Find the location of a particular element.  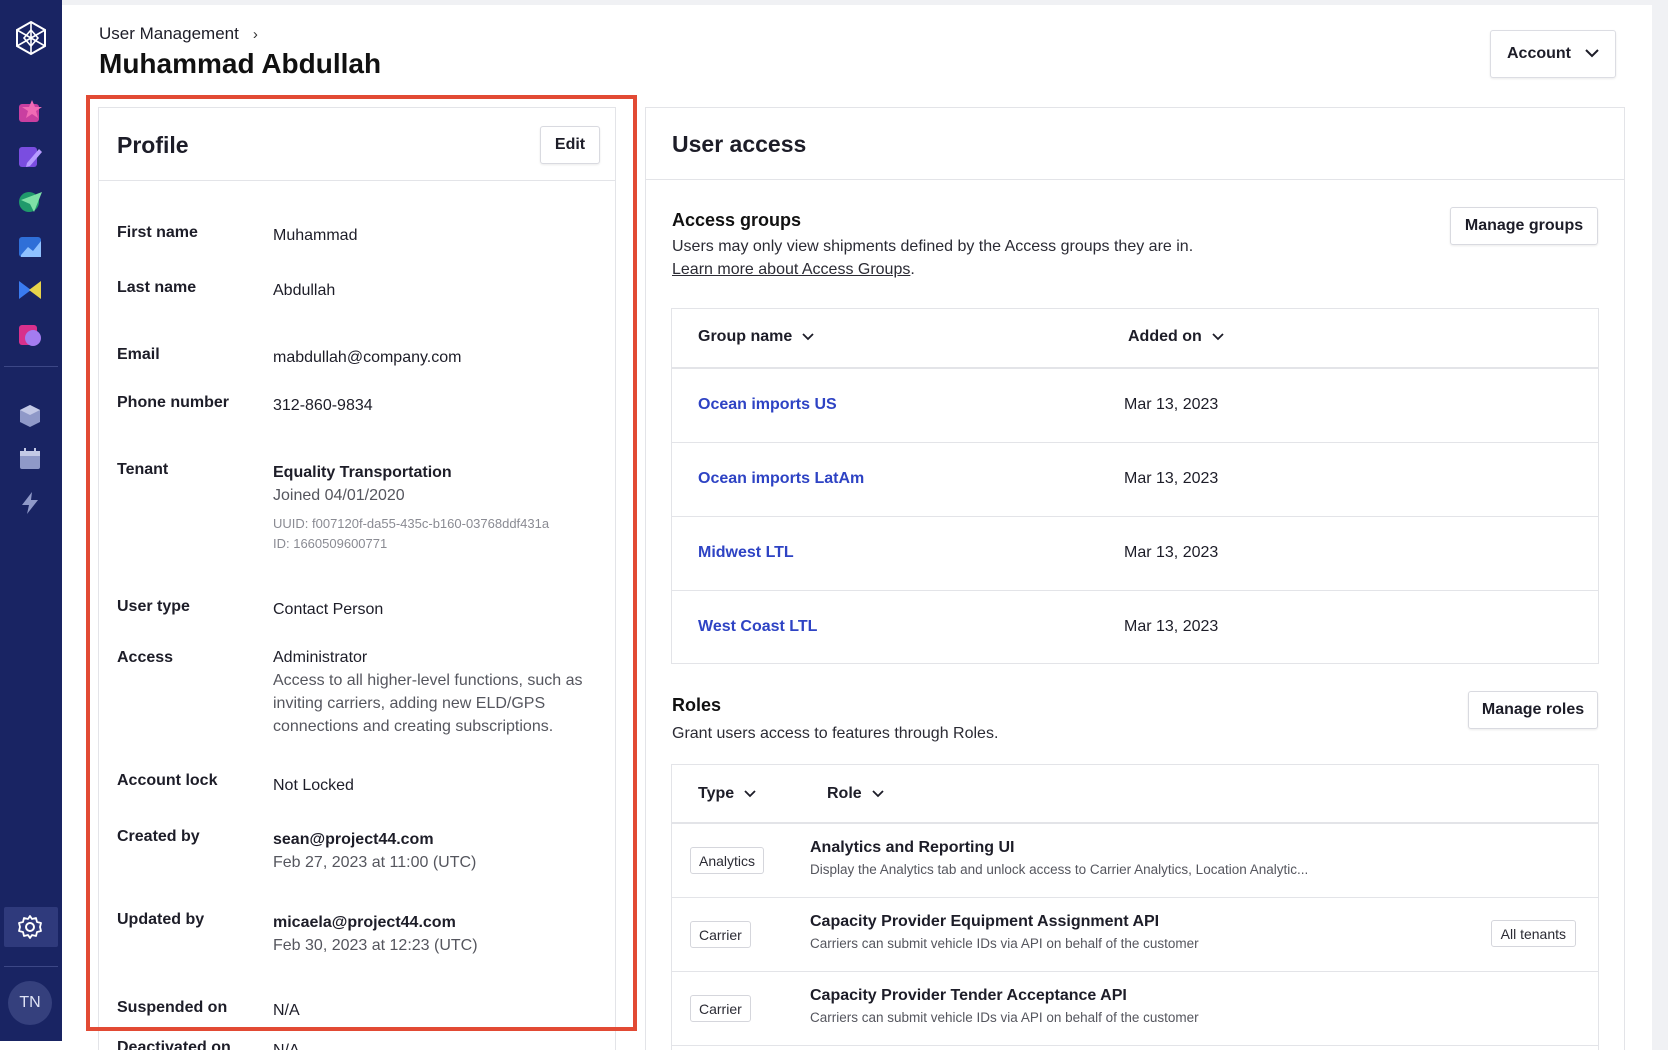

role-type-tag: Analytics is located at coordinates (727, 860).